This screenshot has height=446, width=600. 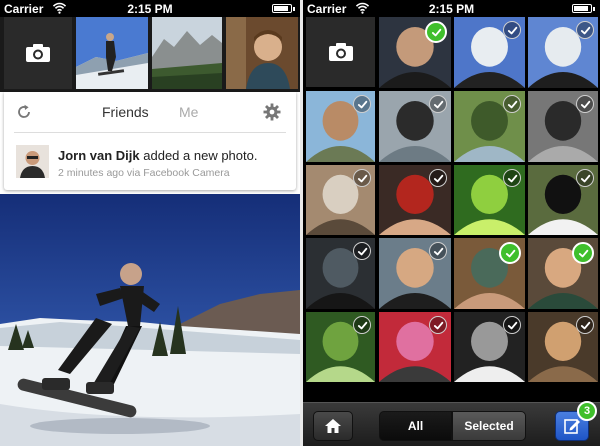 What do you see at coordinates (187, 53) in the screenshot?
I see `recent-photo-valley` at bounding box center [187, 53].